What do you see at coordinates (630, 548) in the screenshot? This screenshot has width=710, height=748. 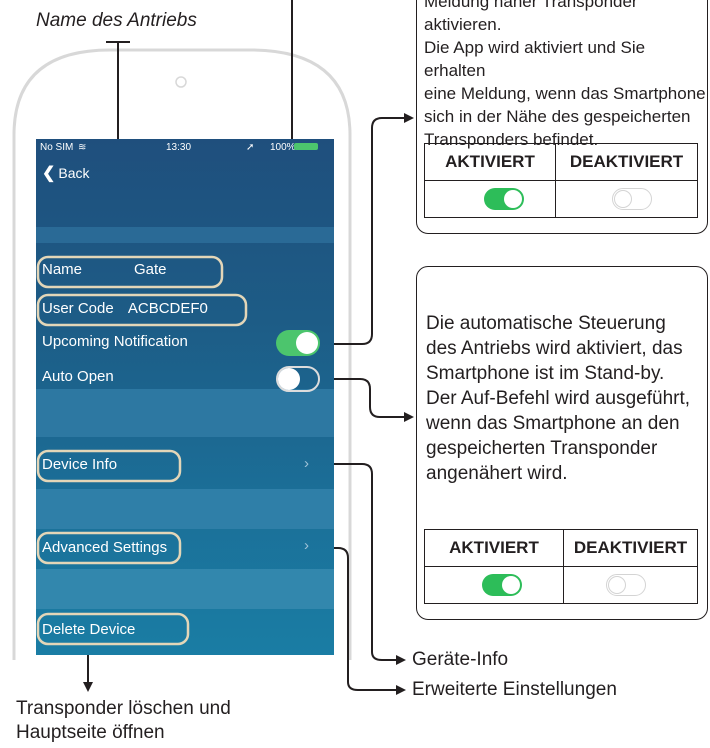 I see `autoopen-col-deactivated: DEAKTIVIERT` at bounding box center [630, 548].